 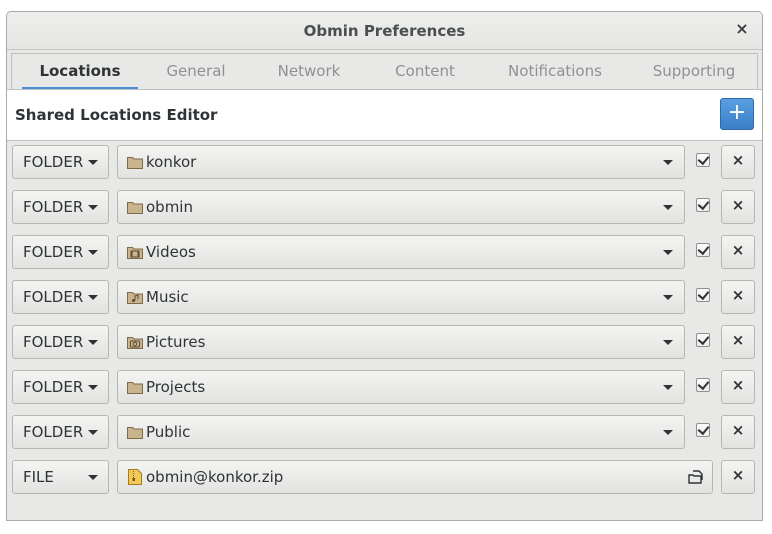 I want to click on zip-file-icon, so click(x=135, y=477).